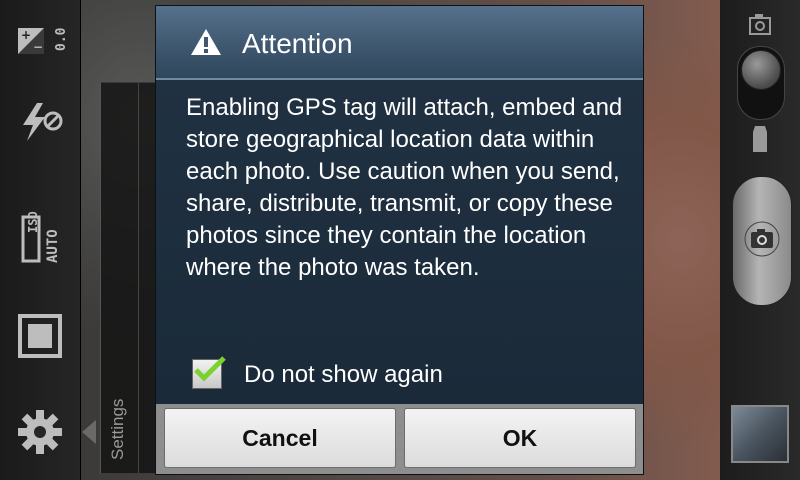 This screenshot has height=480, width=800. I want to click on iso-button: ISO AUTO, so click(40, 238).